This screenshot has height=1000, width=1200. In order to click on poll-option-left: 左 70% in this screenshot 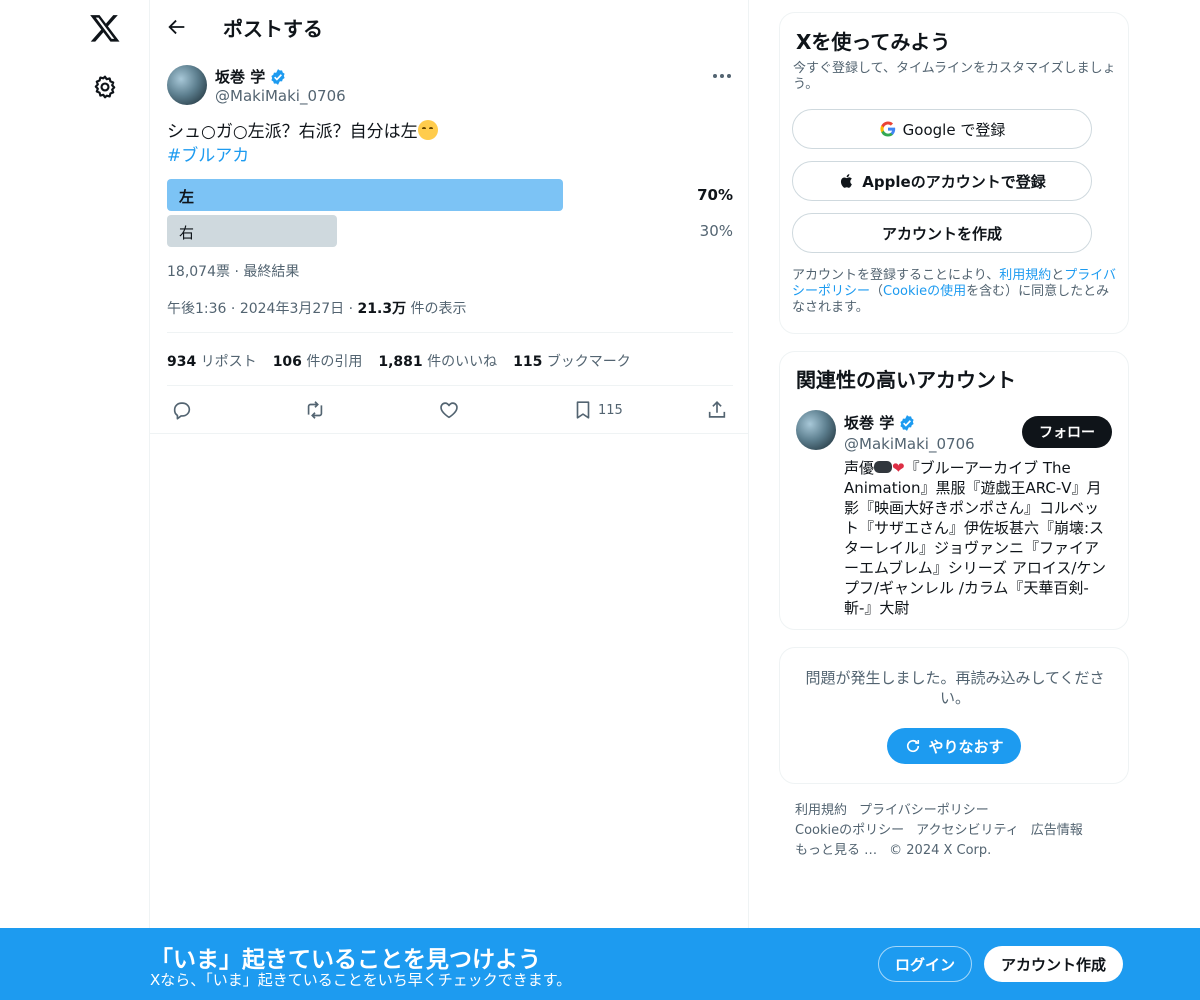, I will do `click(450, 195)`.